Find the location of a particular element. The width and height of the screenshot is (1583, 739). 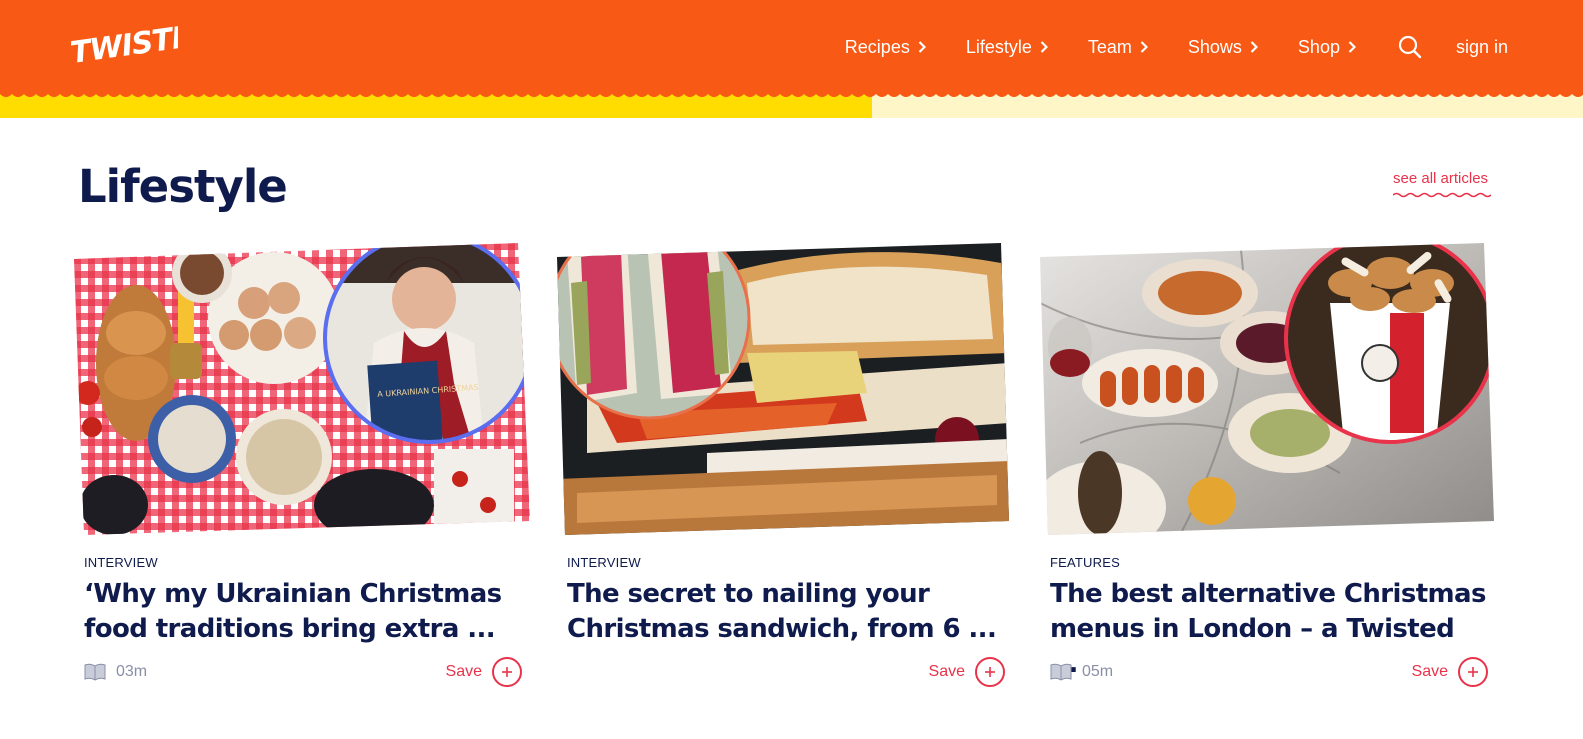

nav-team: Team is located at coordinates (1118, 47).